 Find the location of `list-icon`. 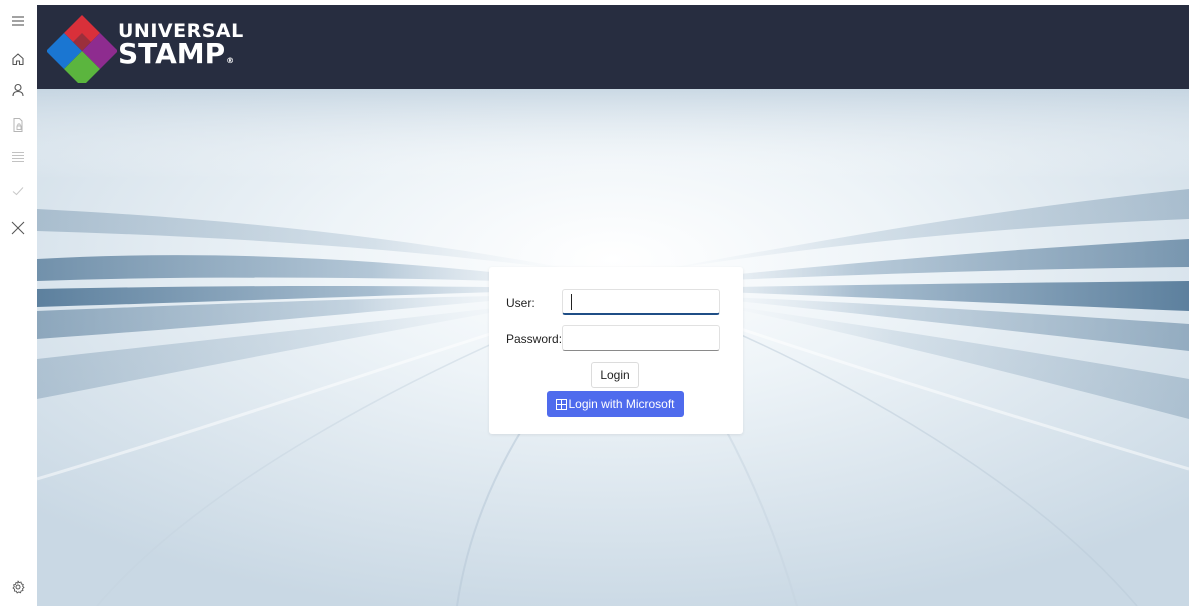

list-icon is located at coordinates (18, 157).